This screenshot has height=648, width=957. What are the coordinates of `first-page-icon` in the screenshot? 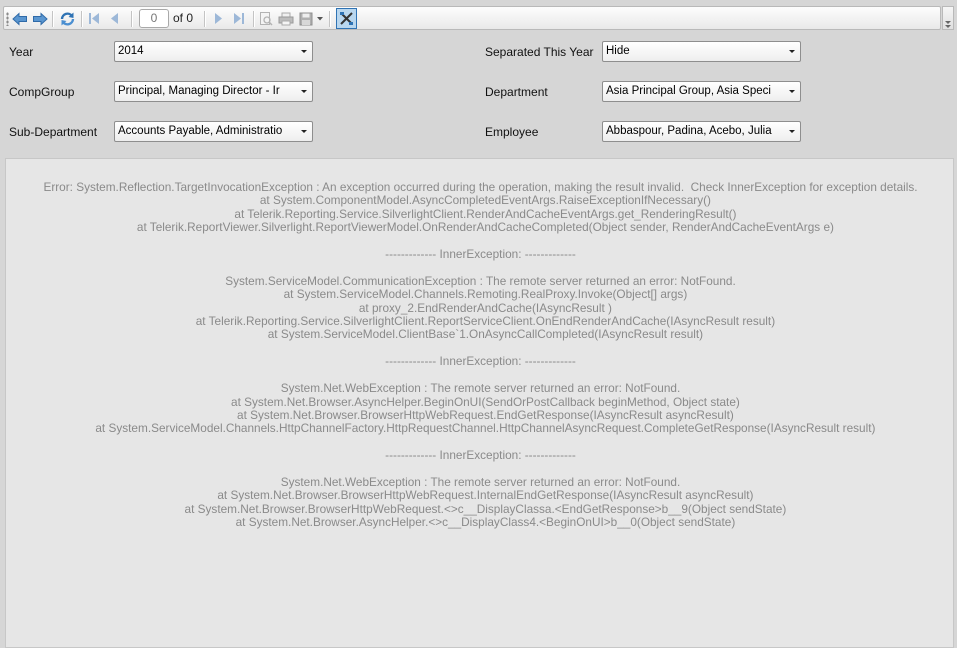 It's located at (94, 18).